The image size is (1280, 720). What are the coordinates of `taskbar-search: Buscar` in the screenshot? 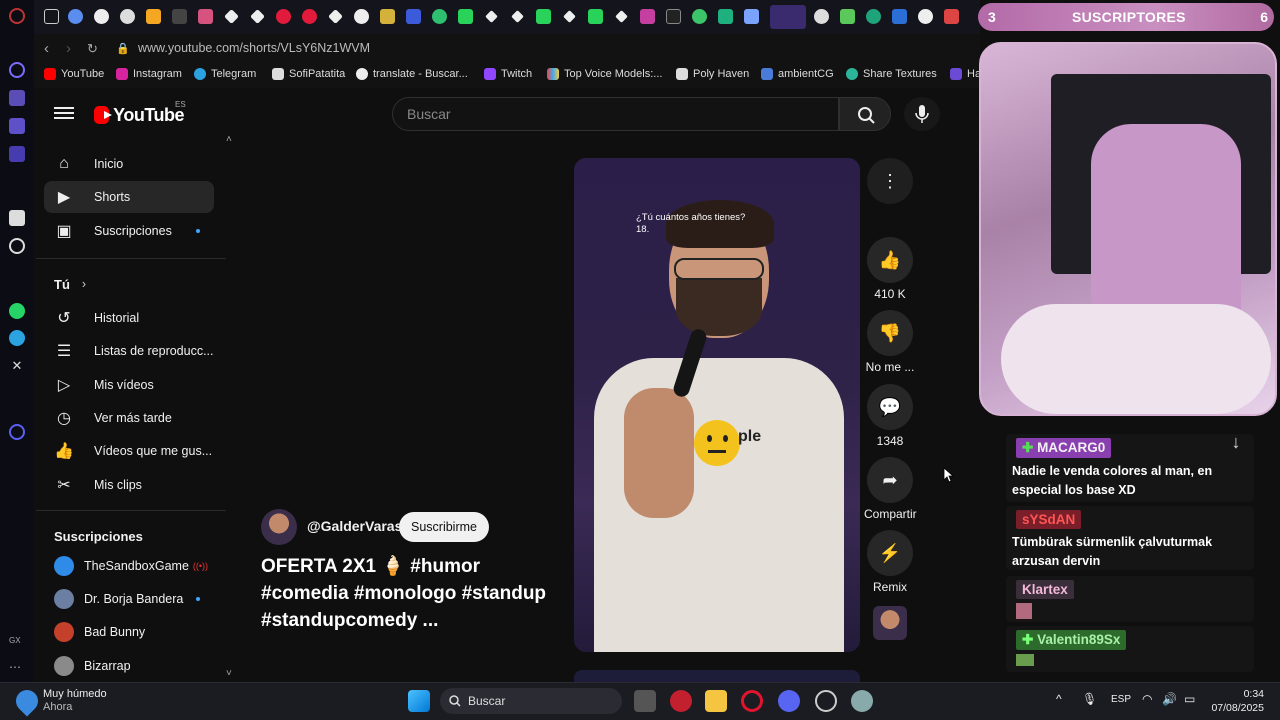 It's located at (531, 701).